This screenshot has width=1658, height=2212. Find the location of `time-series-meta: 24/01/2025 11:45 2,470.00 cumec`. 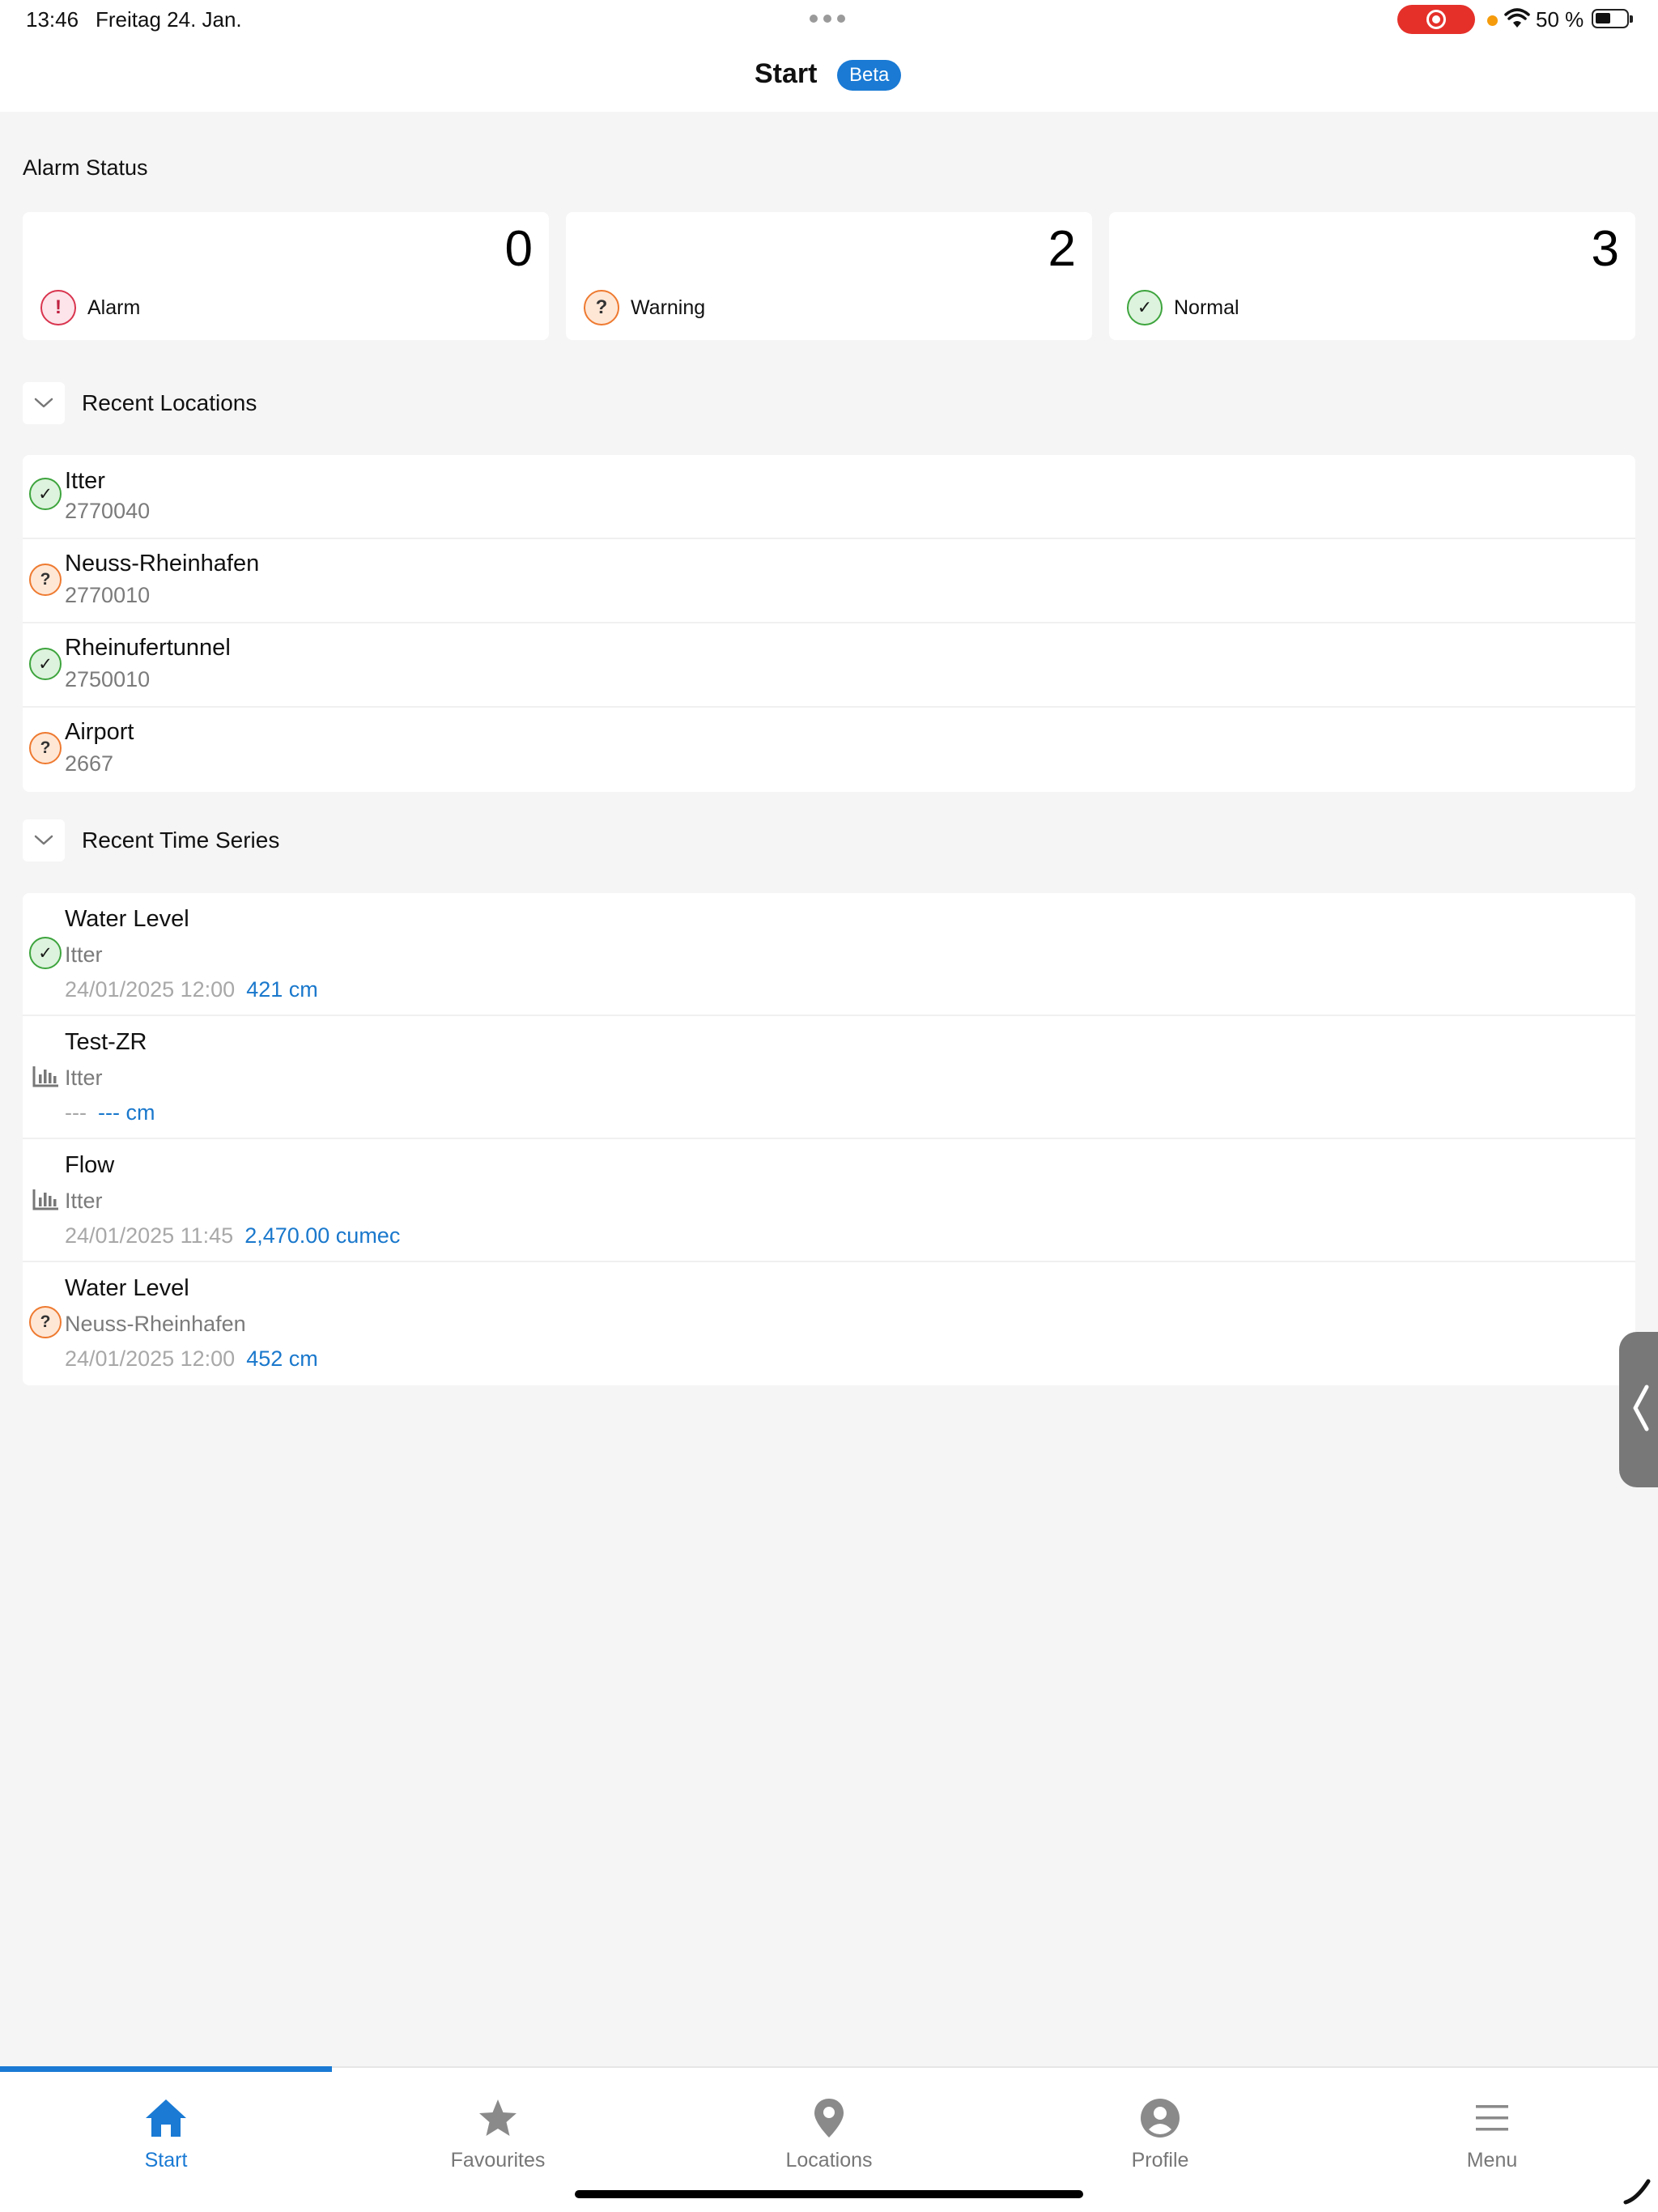

time-series-meta: 24/01/2025 11:45 2,470.00 cumec is located at coordinates (232, 1236).